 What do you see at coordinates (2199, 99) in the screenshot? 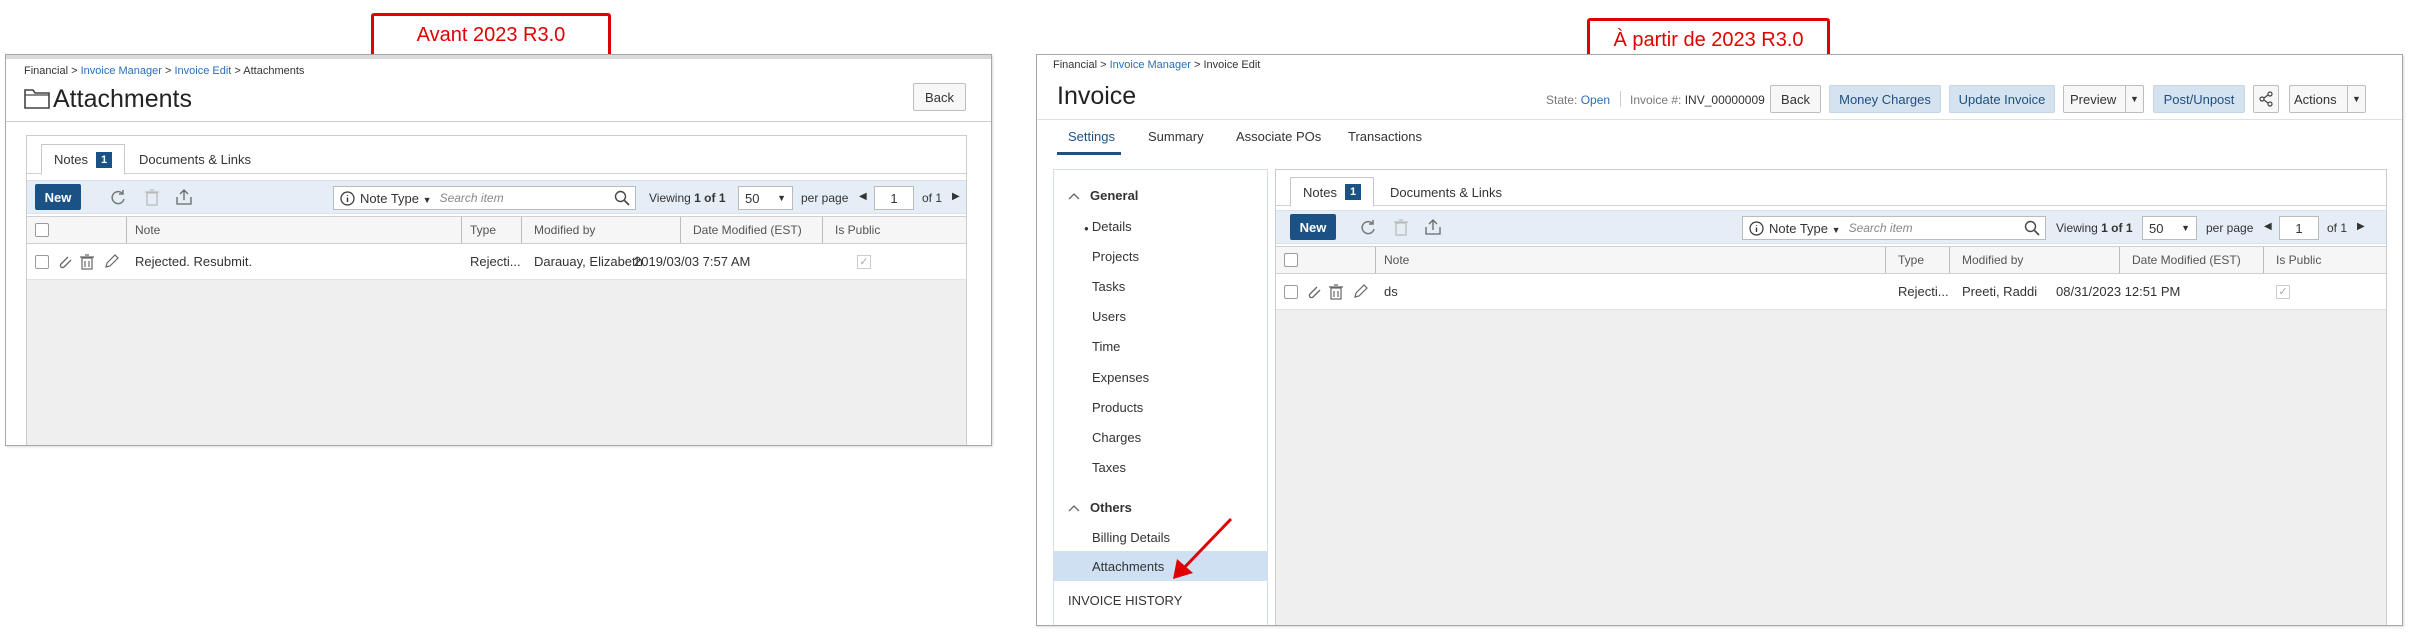
I see `post-unpost-button: Post/Unpost` at bounding box center [2199, 99].